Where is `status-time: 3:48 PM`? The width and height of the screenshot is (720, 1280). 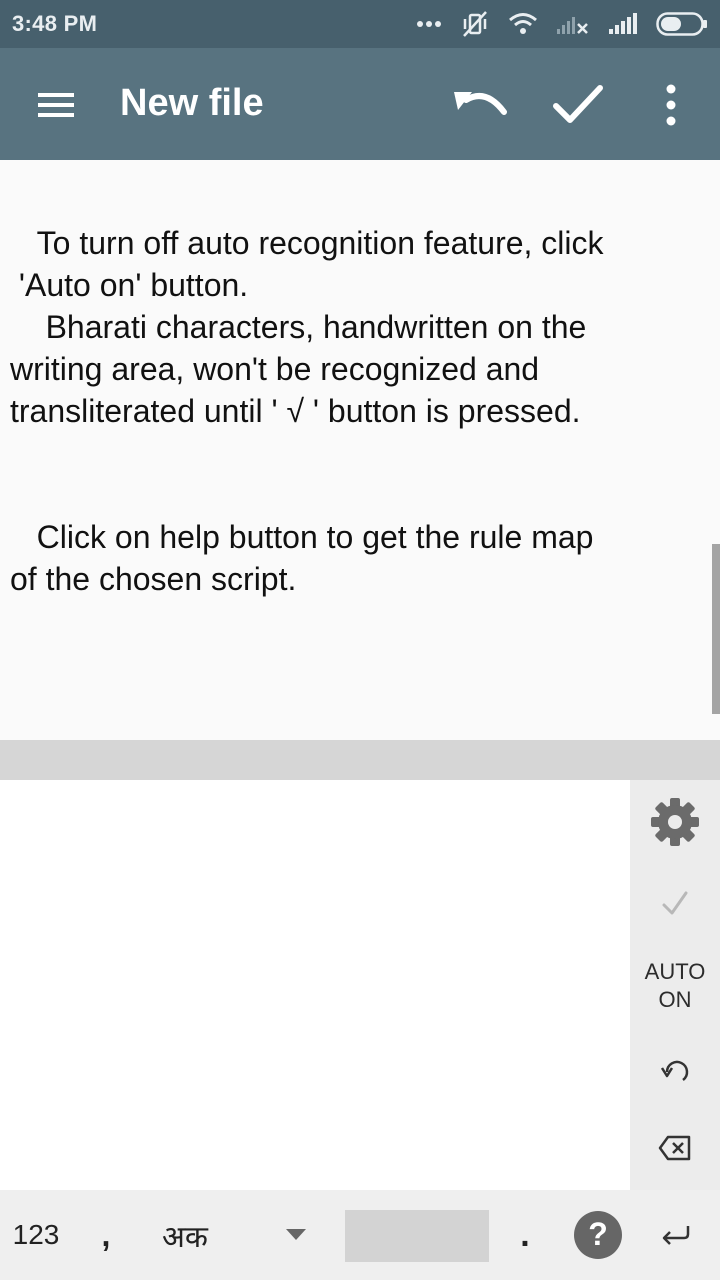
status-time: 3:48 PM is located at coordinates (55, 23).